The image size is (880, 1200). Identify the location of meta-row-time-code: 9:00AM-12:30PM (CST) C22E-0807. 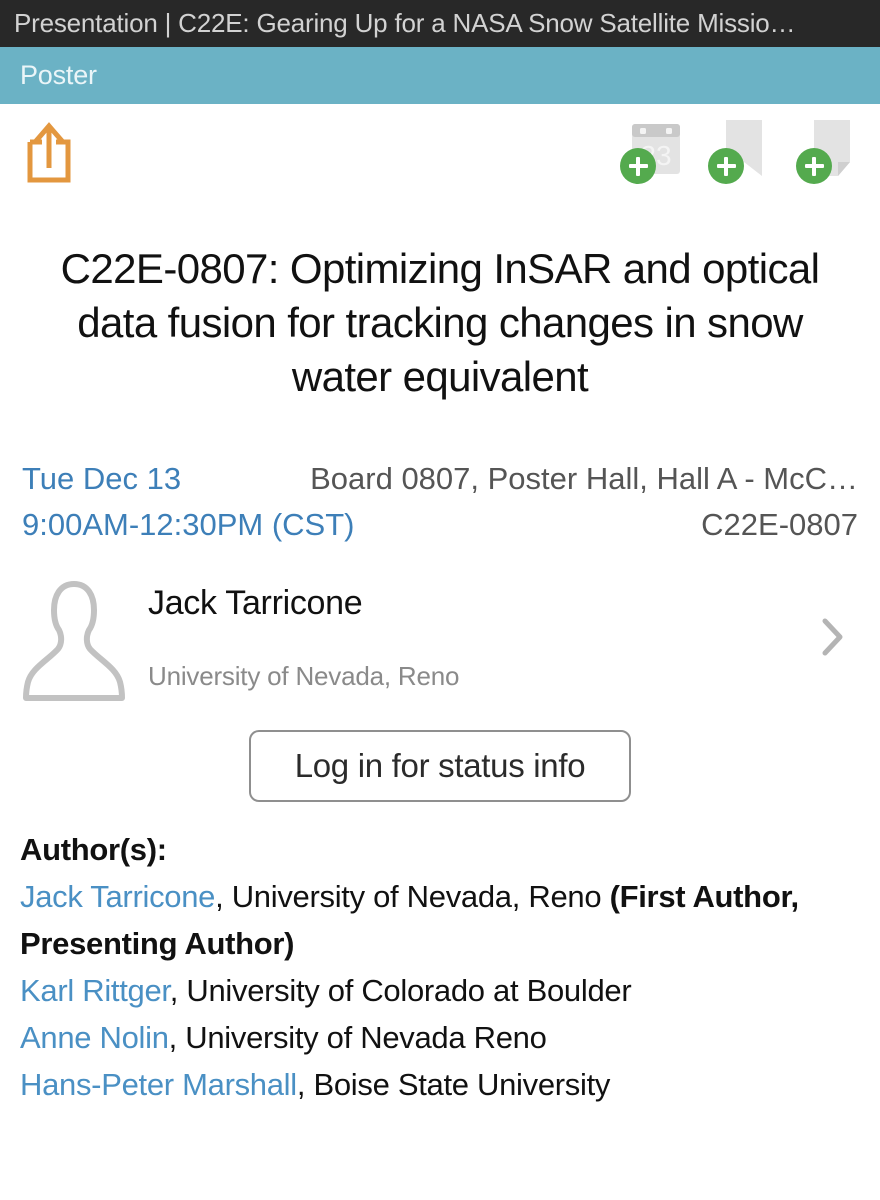
(440, 525).